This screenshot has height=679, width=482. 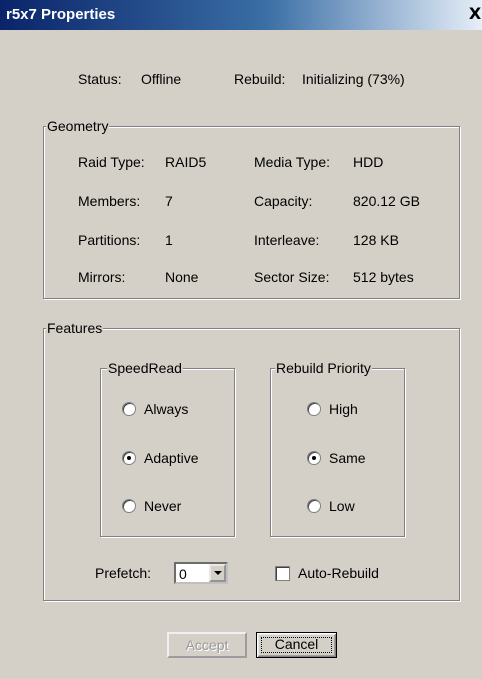 What do you see at coordinates (61, 14) in the screenshot?
I see `window-title: r5x7 Properties` at bounding box center [61, 14].